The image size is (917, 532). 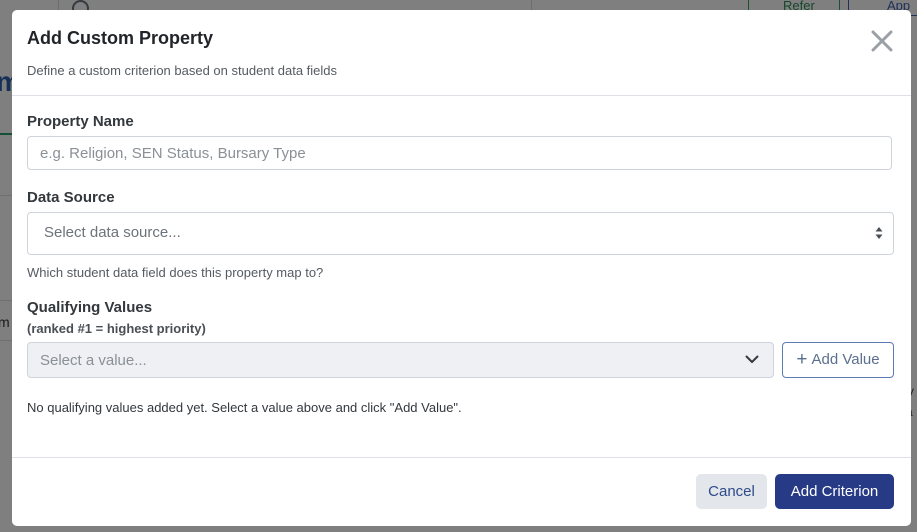 What do you see at coordinates (90, 307) in the screenshot?
I see `qualifying-values-label: Qualifying Values` at bounding box center [90, 307].